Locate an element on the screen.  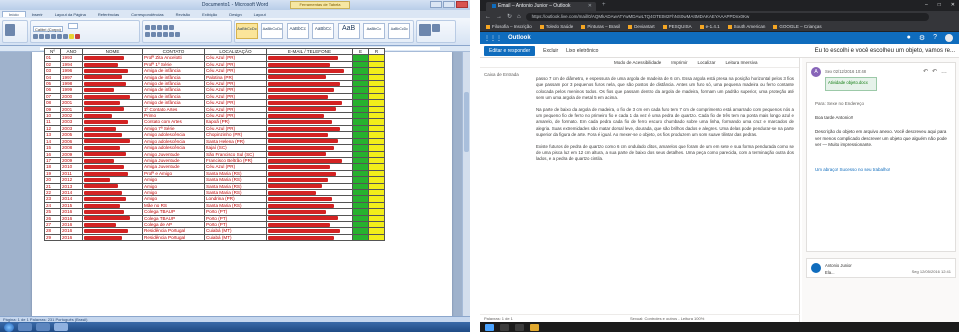
tab-mailings: Correspondências is located at coordinates (147, 14).